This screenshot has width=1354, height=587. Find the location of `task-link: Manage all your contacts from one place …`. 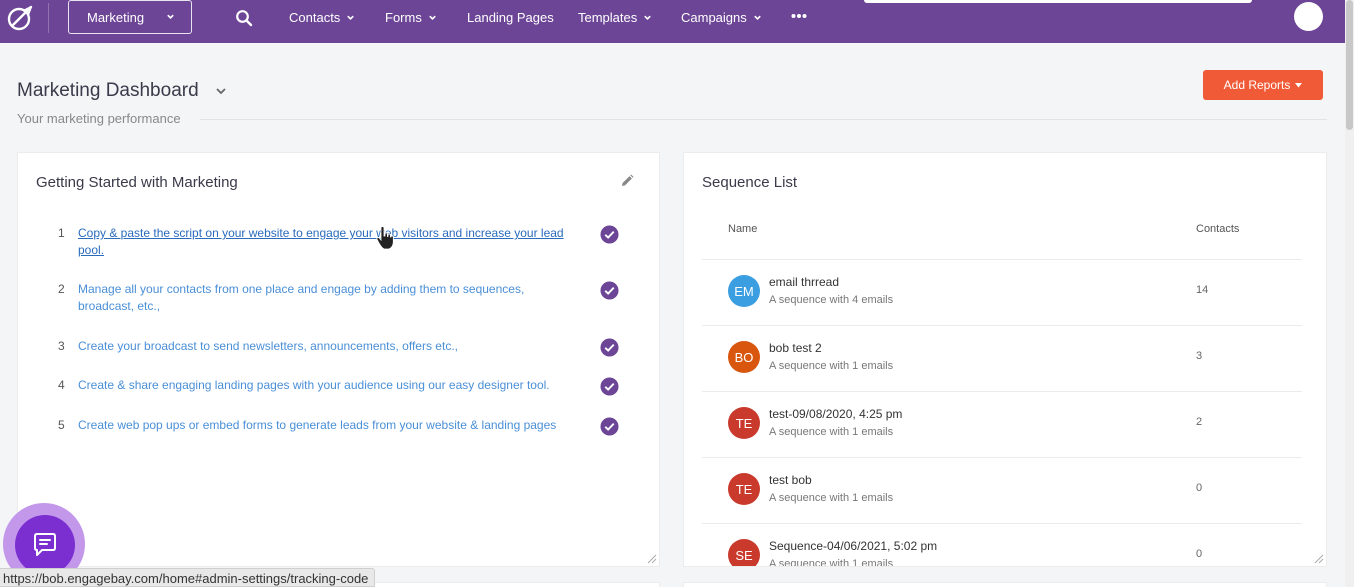

task-link: Manage all your contacts from one place … is located at coordinates (328, 298).